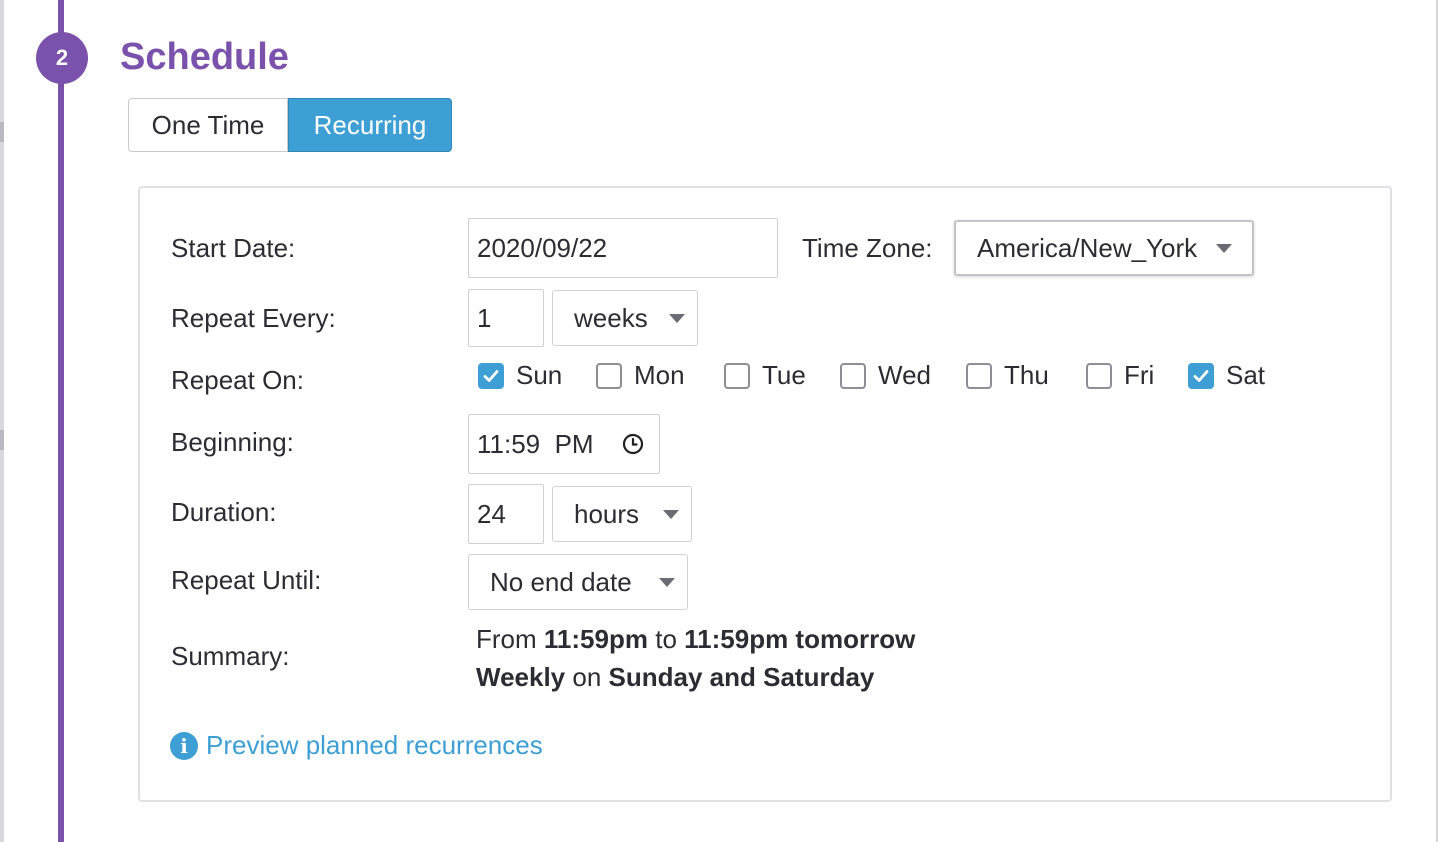 The width and height of the screenshot is (1438, 842). Describe the element at coordinates (506, 318) in the screenshot. I see `repeat-every-input: 1` at that location.